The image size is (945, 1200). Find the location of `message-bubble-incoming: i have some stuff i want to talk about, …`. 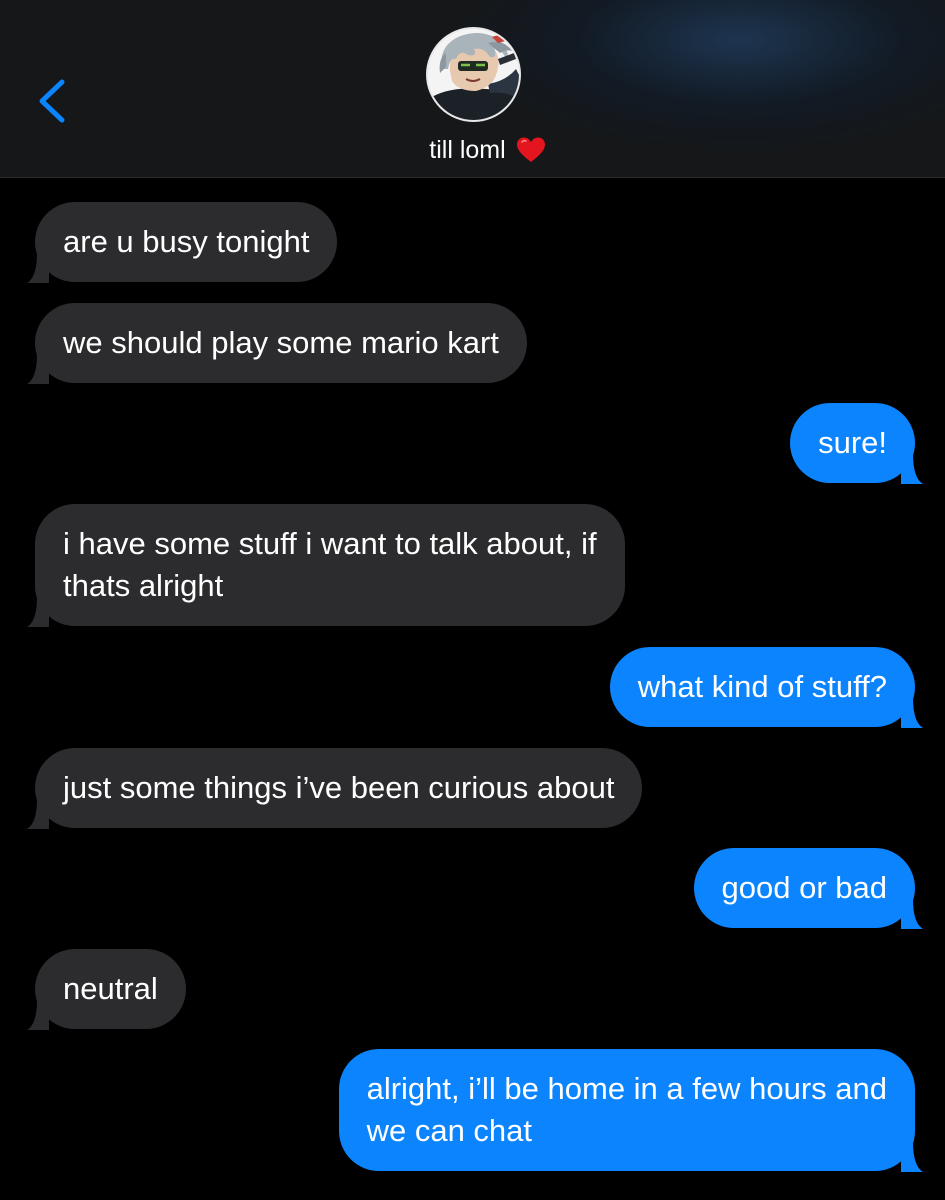

message-bubble-incoming: i have some stuff i want to talk about, … is located at coordinates (326, 565).